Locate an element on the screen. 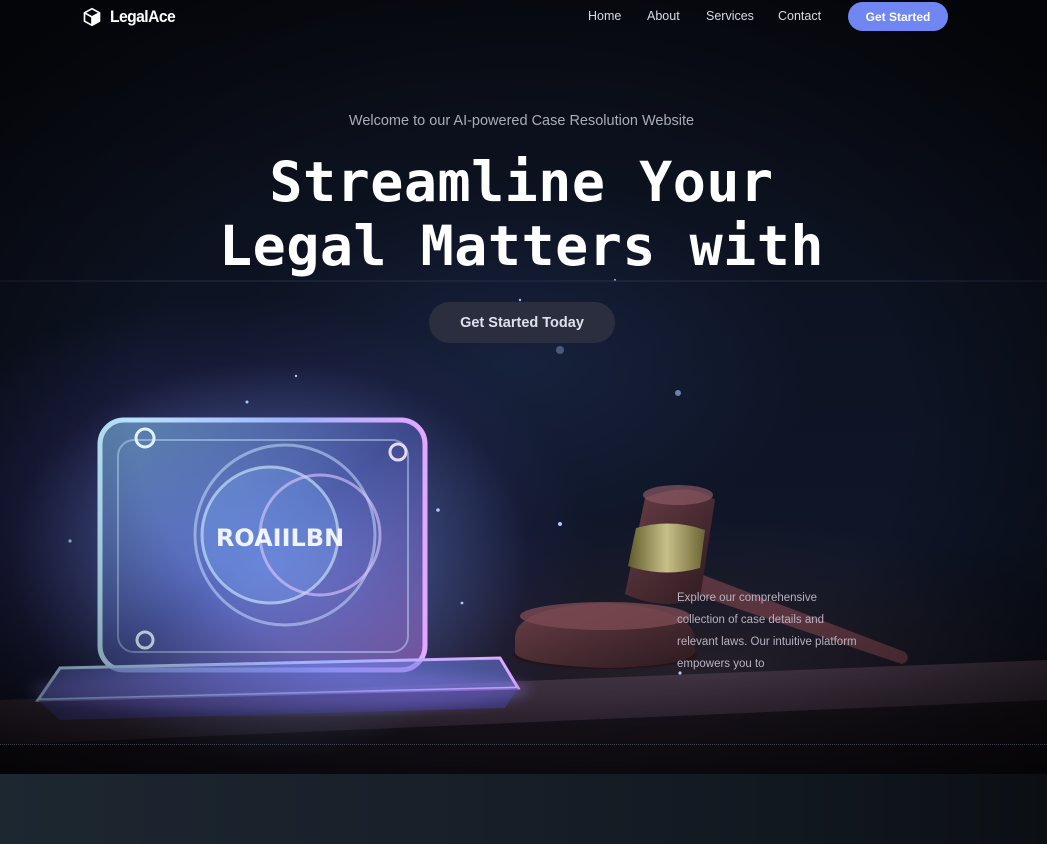 Image resolution: width=1047 pixels, height=844 pixels. brand-logo: LegalAce is located at coordinates (131, 17).